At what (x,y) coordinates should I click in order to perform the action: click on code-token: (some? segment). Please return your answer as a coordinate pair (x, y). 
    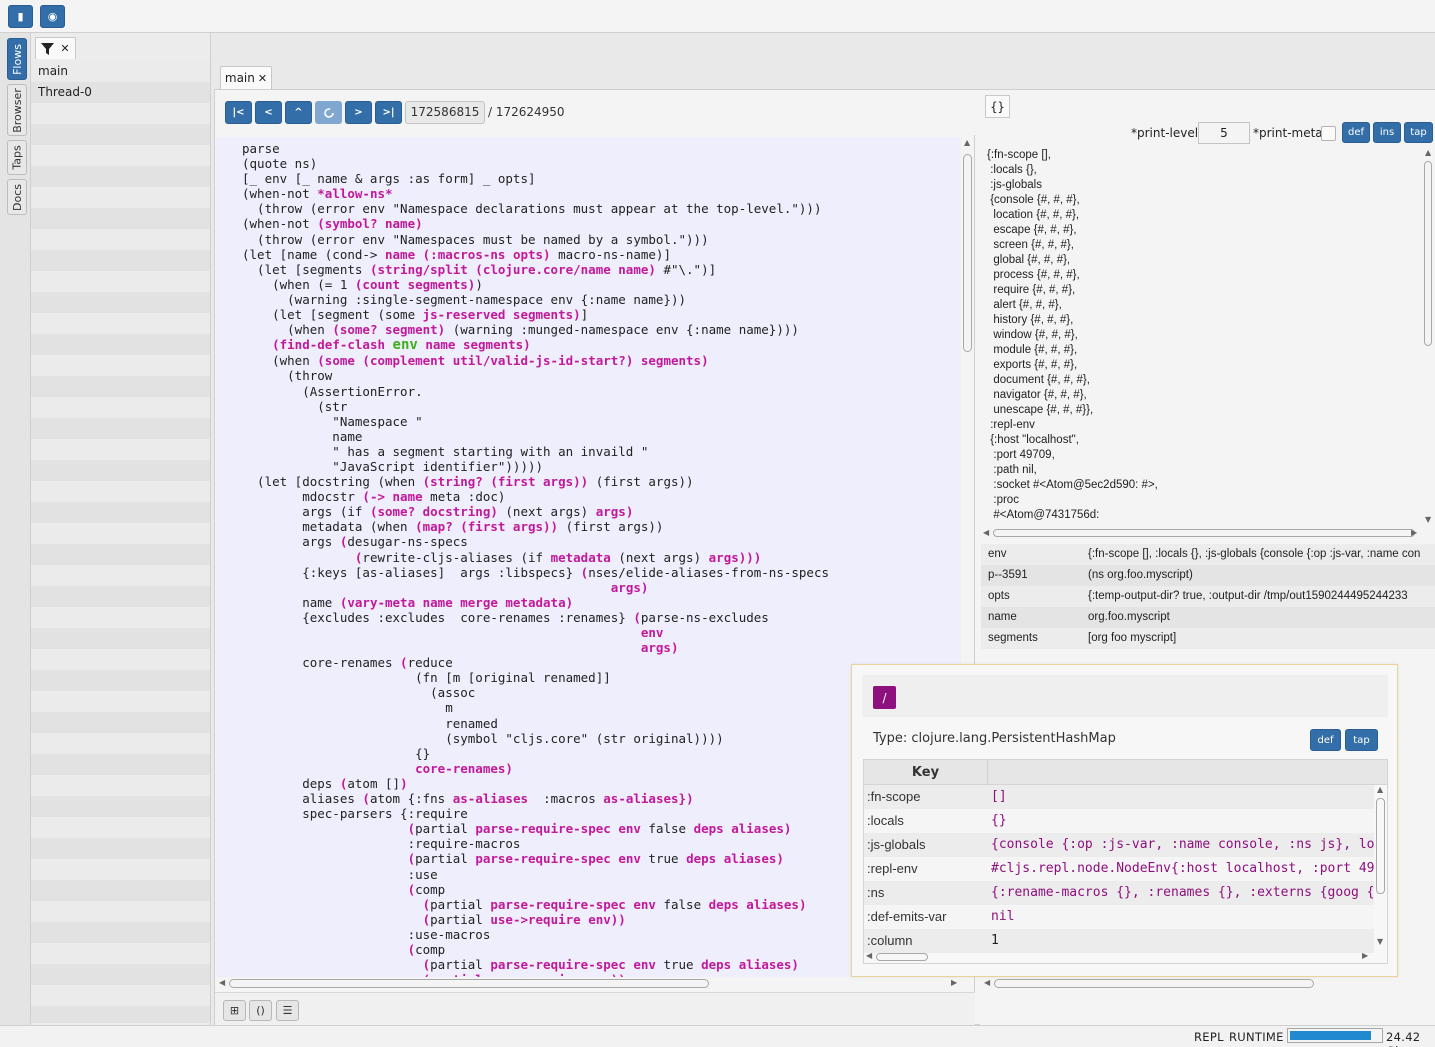
    Looking at the image, I should click on (388, 329).